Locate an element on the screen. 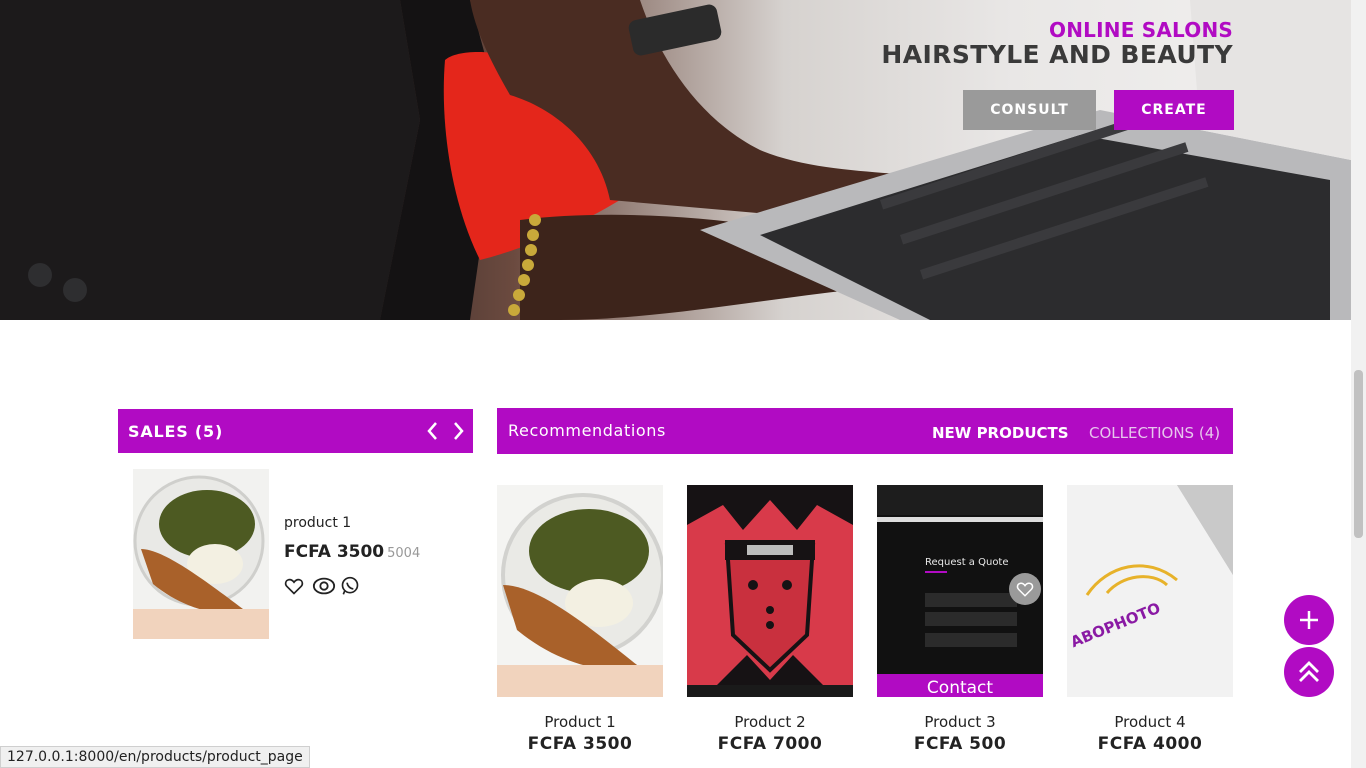 The height and width of the screenshot is (768, 1366). double-chevron-up-icon is located at coordinates (1309, 671).